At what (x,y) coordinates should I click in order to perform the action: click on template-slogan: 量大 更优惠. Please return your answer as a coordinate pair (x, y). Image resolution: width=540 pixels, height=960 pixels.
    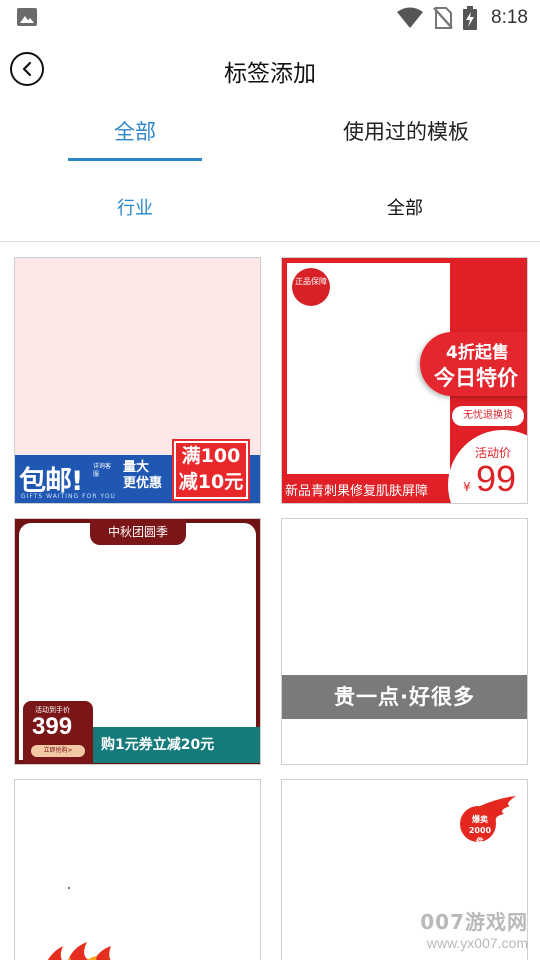
    Looking at the image, I should click on (142, 476).